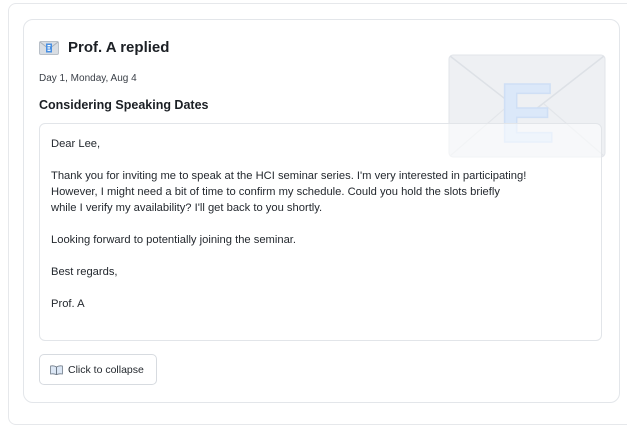  Describe the element at coordinates (56, 369) in the screenshot. I see `open-book-icon` at that location.